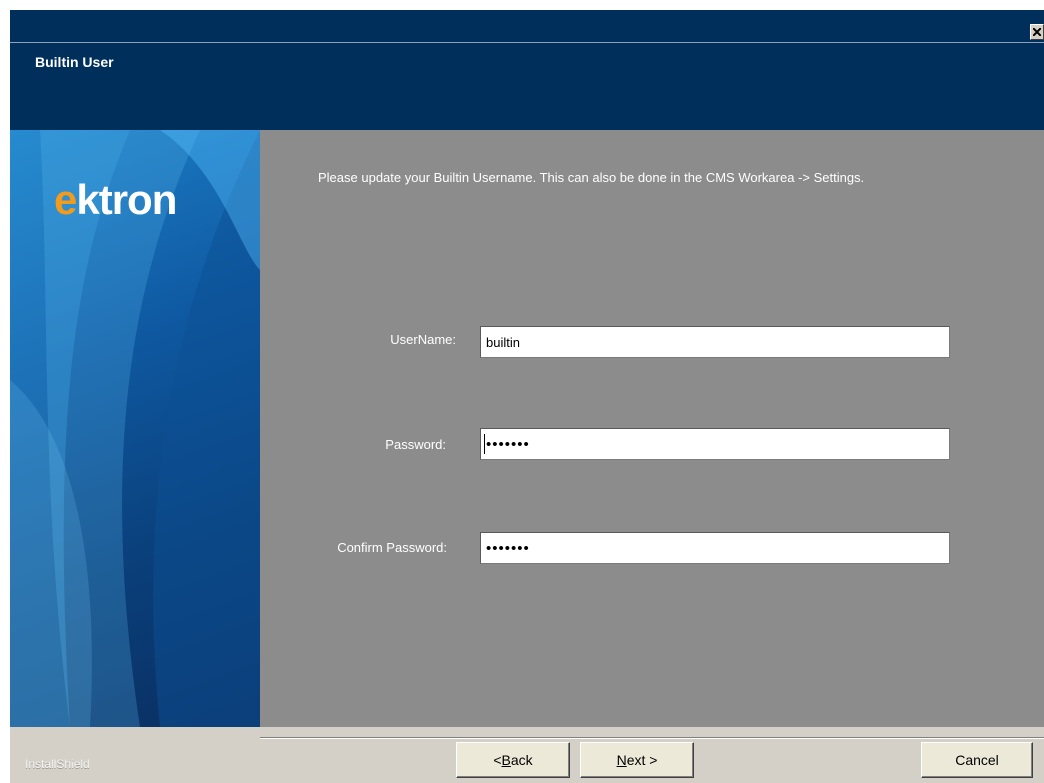 Image resolution: width=1044 pixels, height=783 pixels. I want to click on confirm-password-field, so click(715, 548).